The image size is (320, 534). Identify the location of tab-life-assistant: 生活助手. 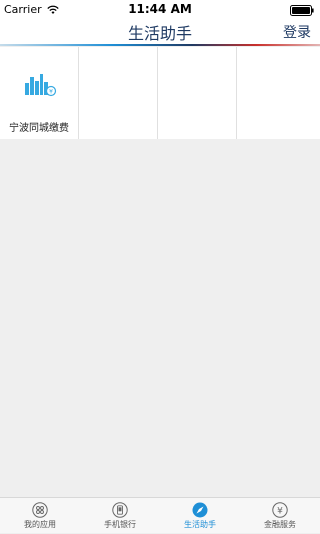
(200, 516).